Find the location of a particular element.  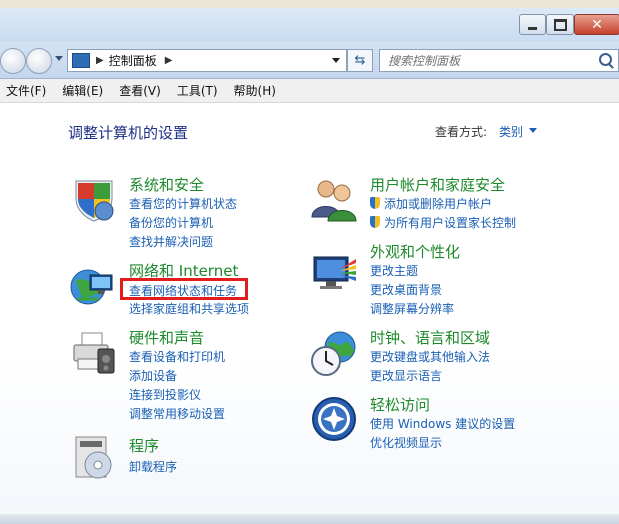

view-by-label: 查看方式: is located at coordinates (461, 132).